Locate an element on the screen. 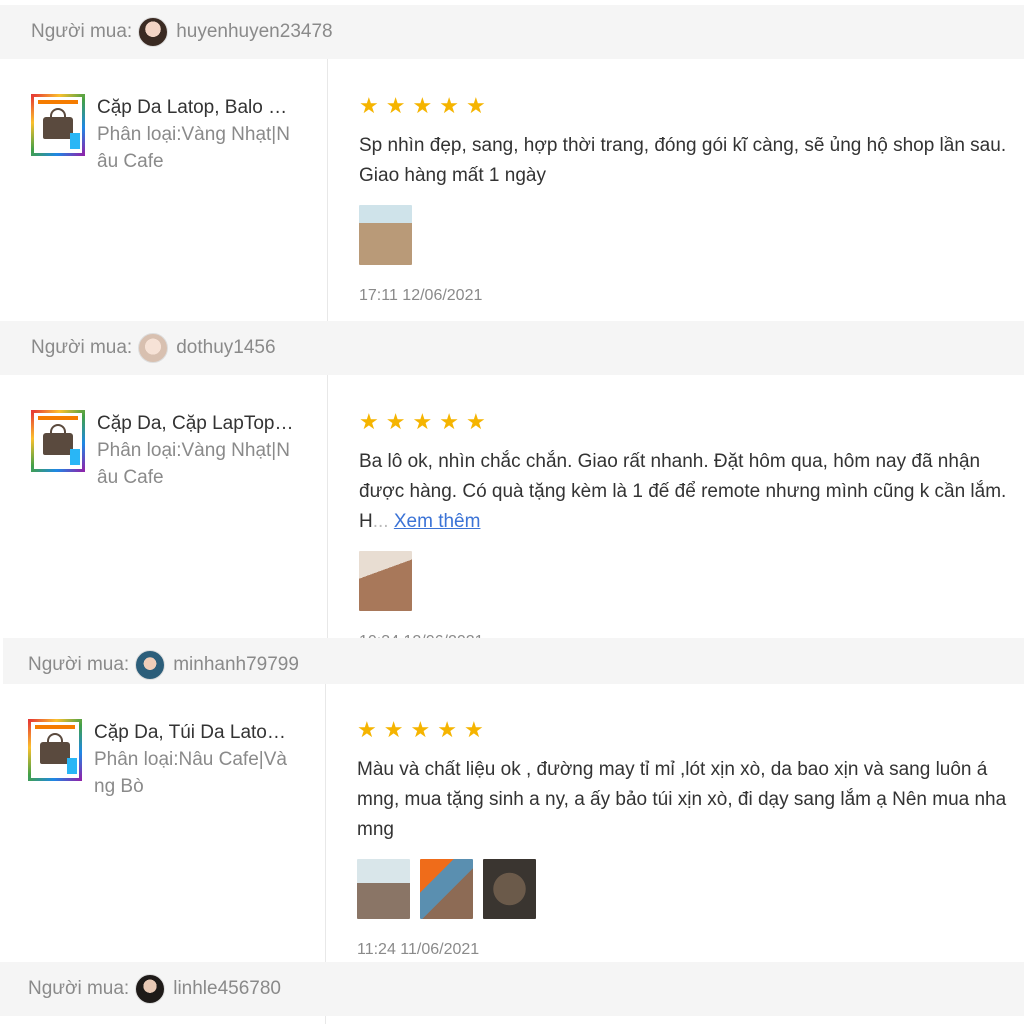 The height and width of the screenshot is (1024, 1024). username: huyenhuyen23478 is located at coordinates (254, 32).